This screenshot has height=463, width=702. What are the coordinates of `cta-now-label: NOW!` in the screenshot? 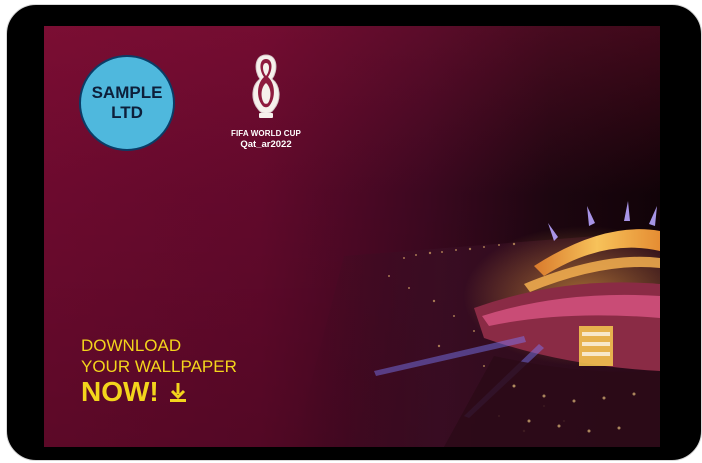 It's located at (120, 391).